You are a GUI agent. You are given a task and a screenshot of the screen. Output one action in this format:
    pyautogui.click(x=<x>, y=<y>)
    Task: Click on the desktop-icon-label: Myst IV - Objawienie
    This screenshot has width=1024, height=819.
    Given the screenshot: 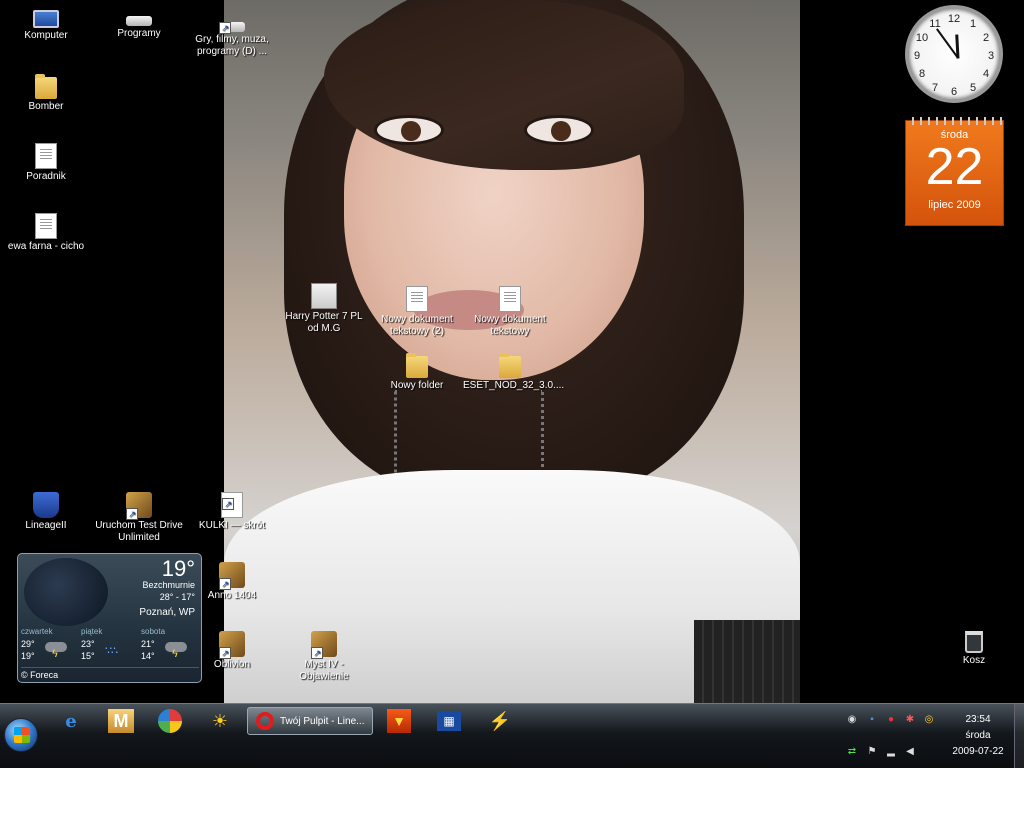 What is the action you would take?
    pyautogui.click(x=324, y=670)
    